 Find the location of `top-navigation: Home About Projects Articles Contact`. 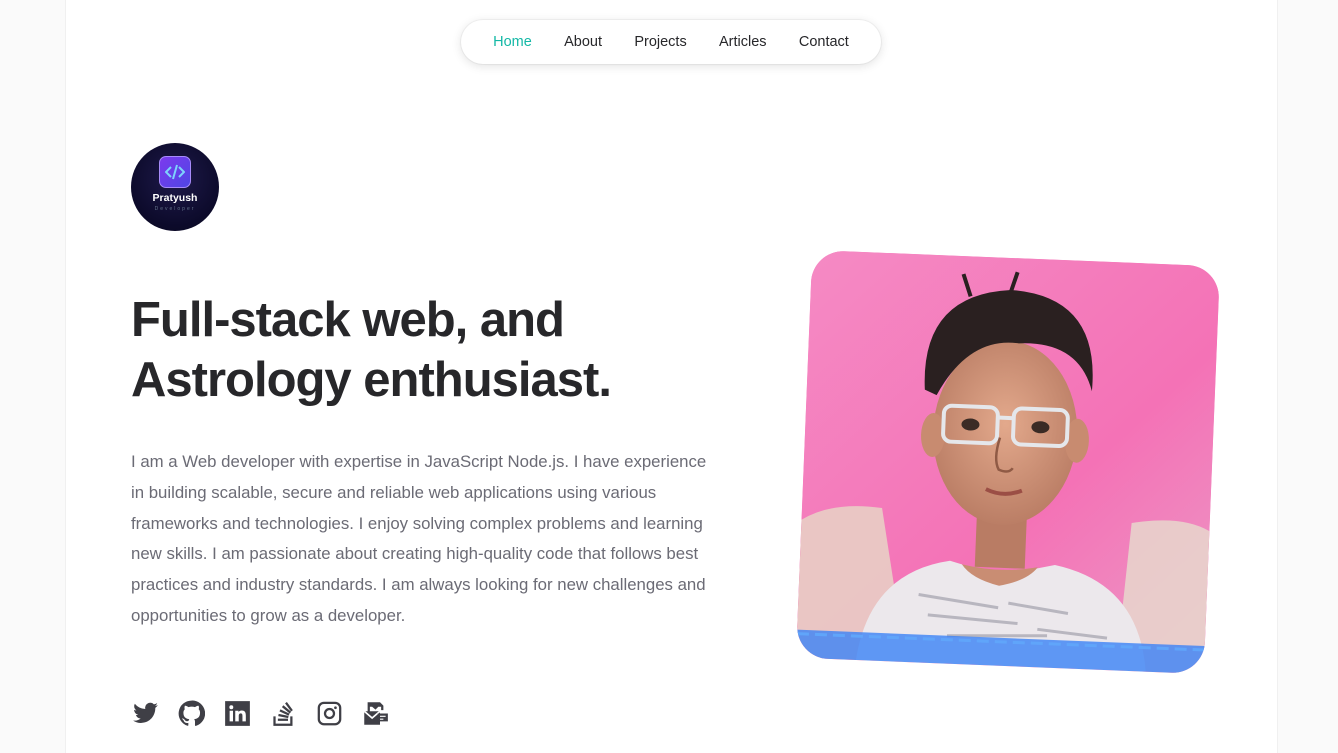

top-navigation: Home About Projects Articles Contact is located at coordinates (671, 42).